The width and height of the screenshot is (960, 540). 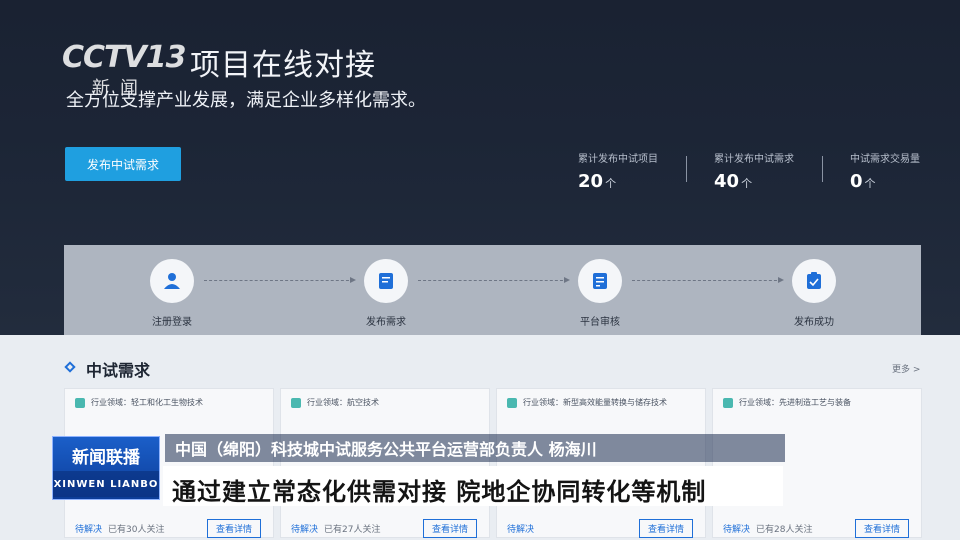 What do you see at coordinates (386, 322) in the screenshot?
I see `step-label: 发布需求` at bounding box center [386, 322].